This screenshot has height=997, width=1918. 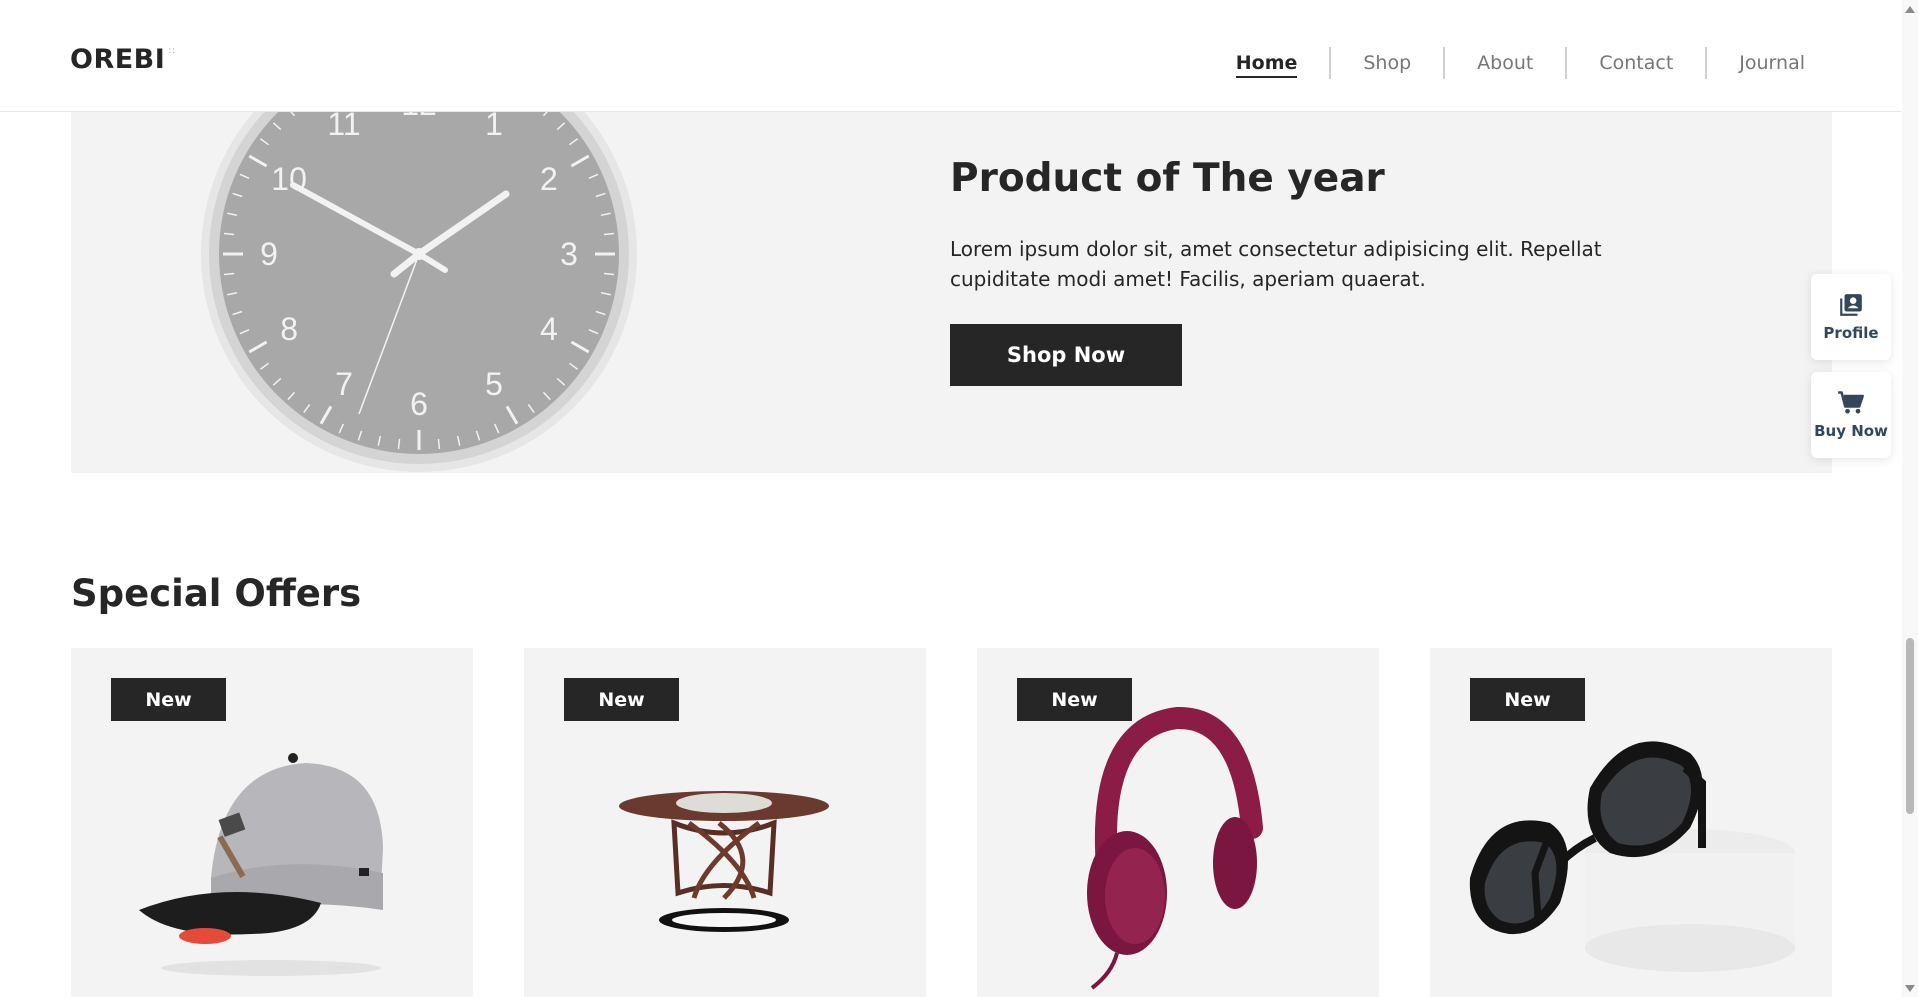 What do you see at coordinates (1851, 305) in the screenshot?
I see `profile-icon` at bounding box center [1851, 305].